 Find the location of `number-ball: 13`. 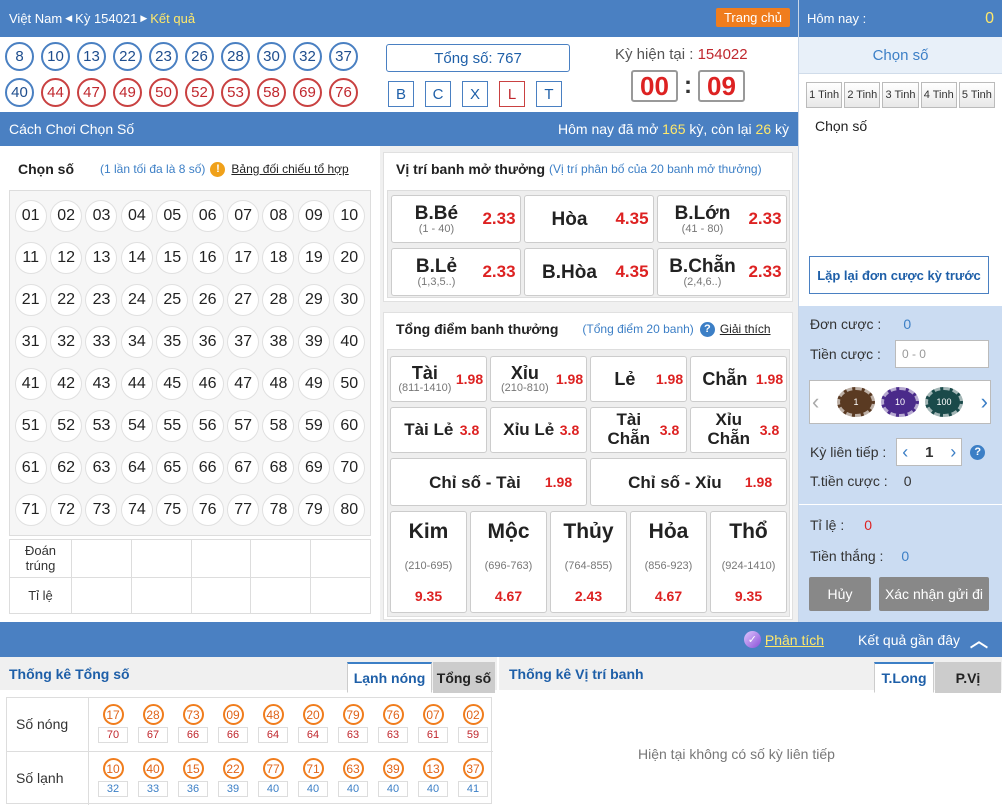

number-ball: 13 is located at coordinates (101, 258).